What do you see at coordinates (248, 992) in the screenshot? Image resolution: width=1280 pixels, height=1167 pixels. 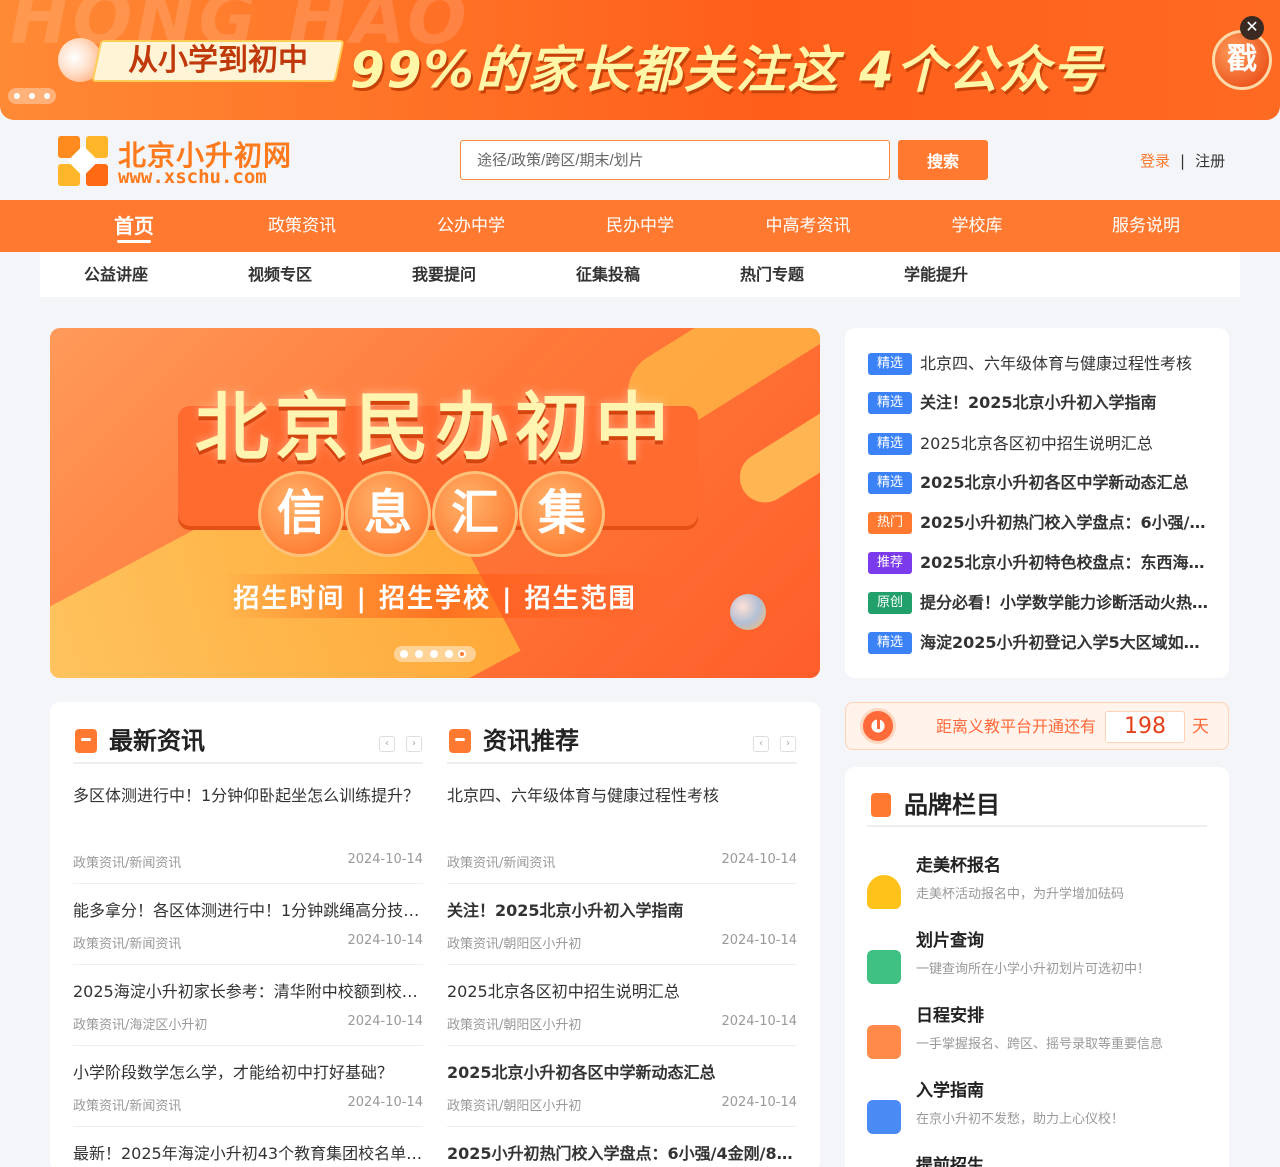 I see `news-title: 2025海淀小升初家长参考：清华附中校额到校名额` at bounding box center [248, 992].